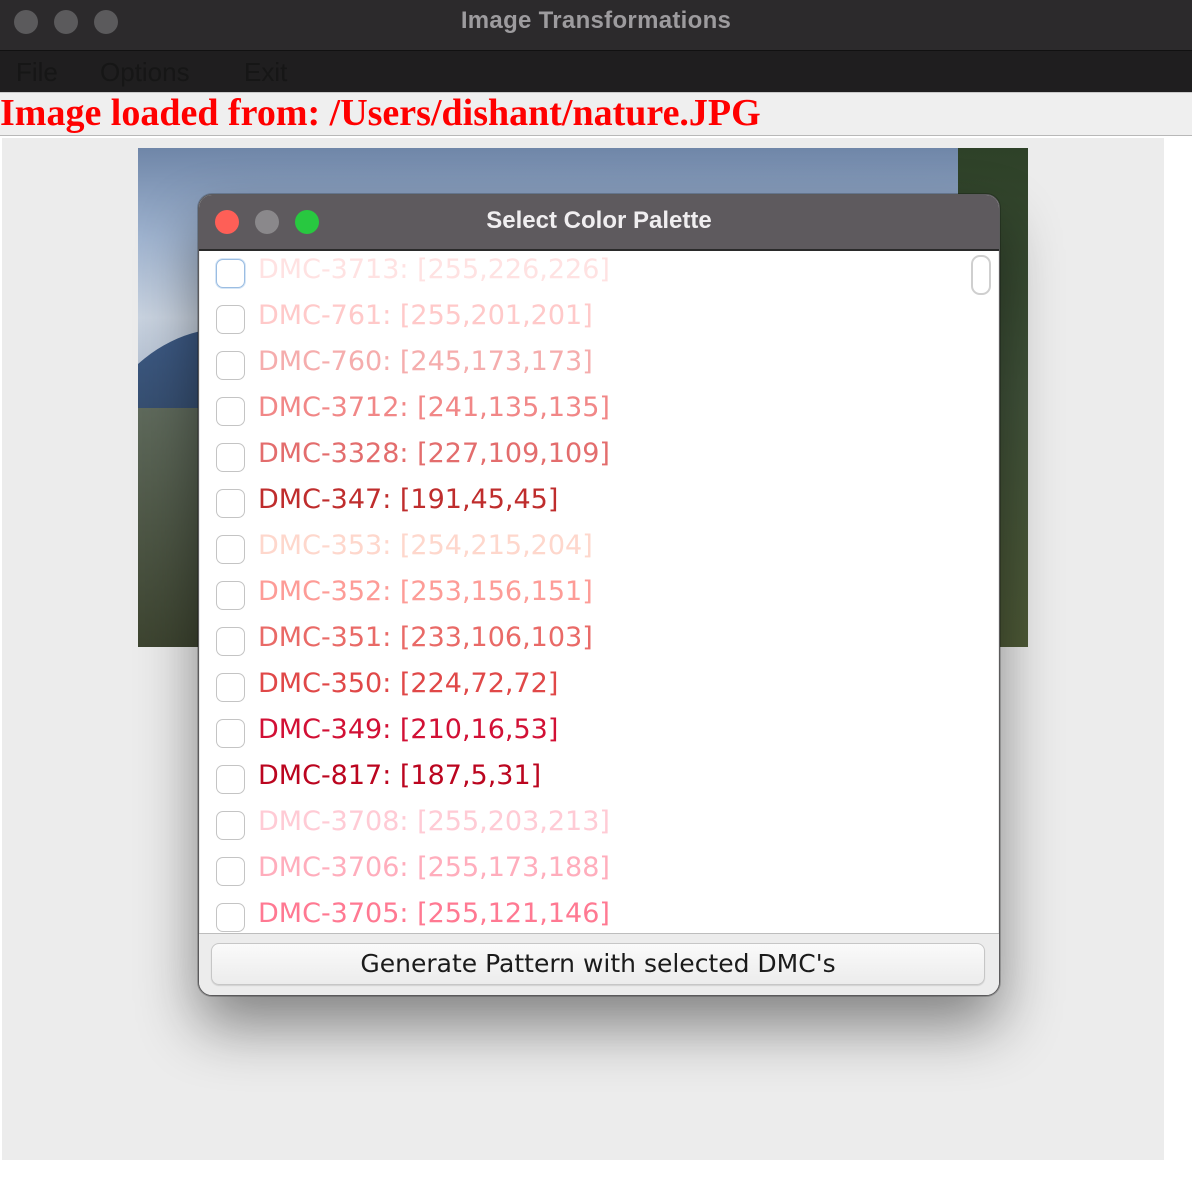 Image resolution: width=1192 pixels, height=1184 pixels. What do you see at coordinates (434, 821) in the screenshot?
I see `palette-item-label: DMC-3708: [255,203,213]` at bounding box center [434, 821].